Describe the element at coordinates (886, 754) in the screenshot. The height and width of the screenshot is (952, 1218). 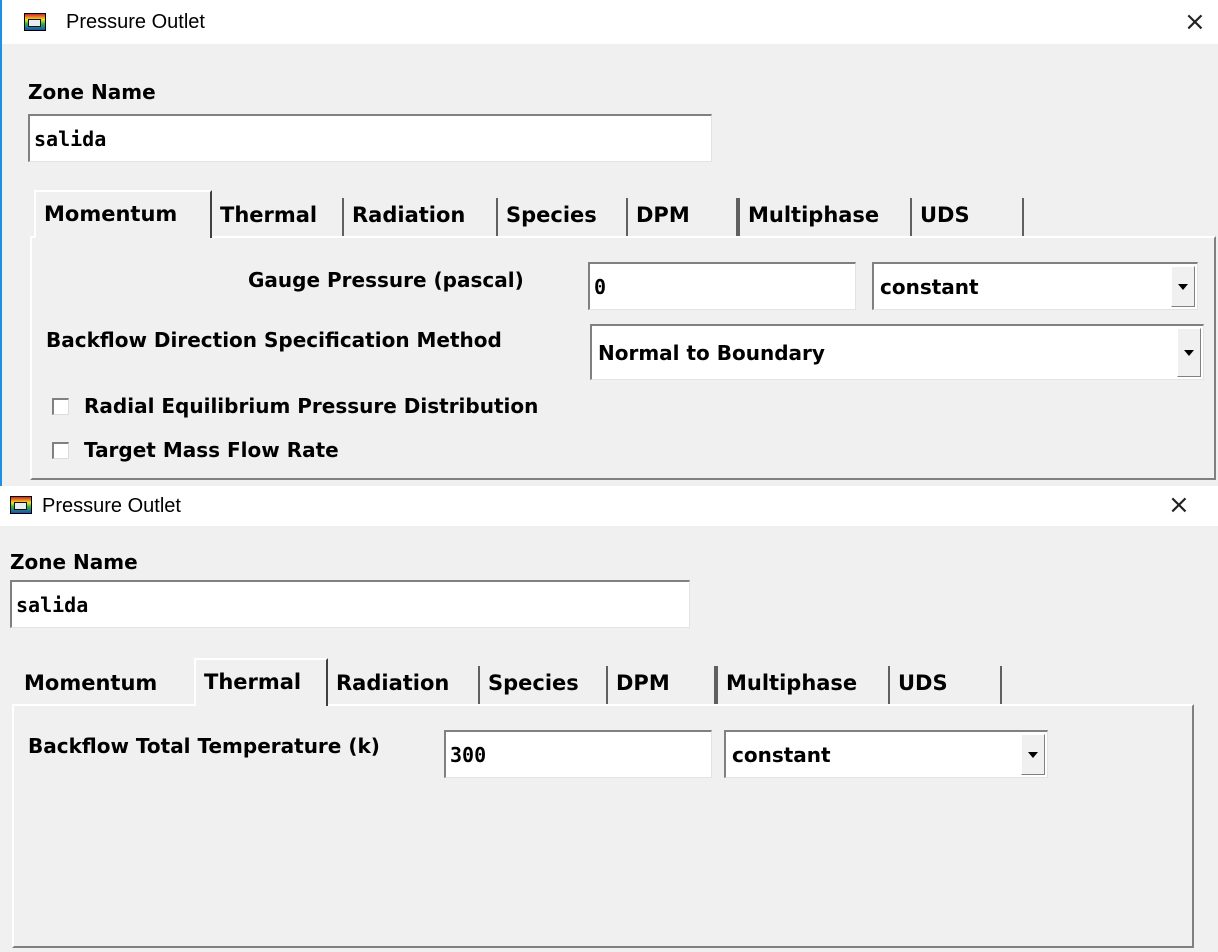
I see `backflow-temperature-method-select: constant` at that location.